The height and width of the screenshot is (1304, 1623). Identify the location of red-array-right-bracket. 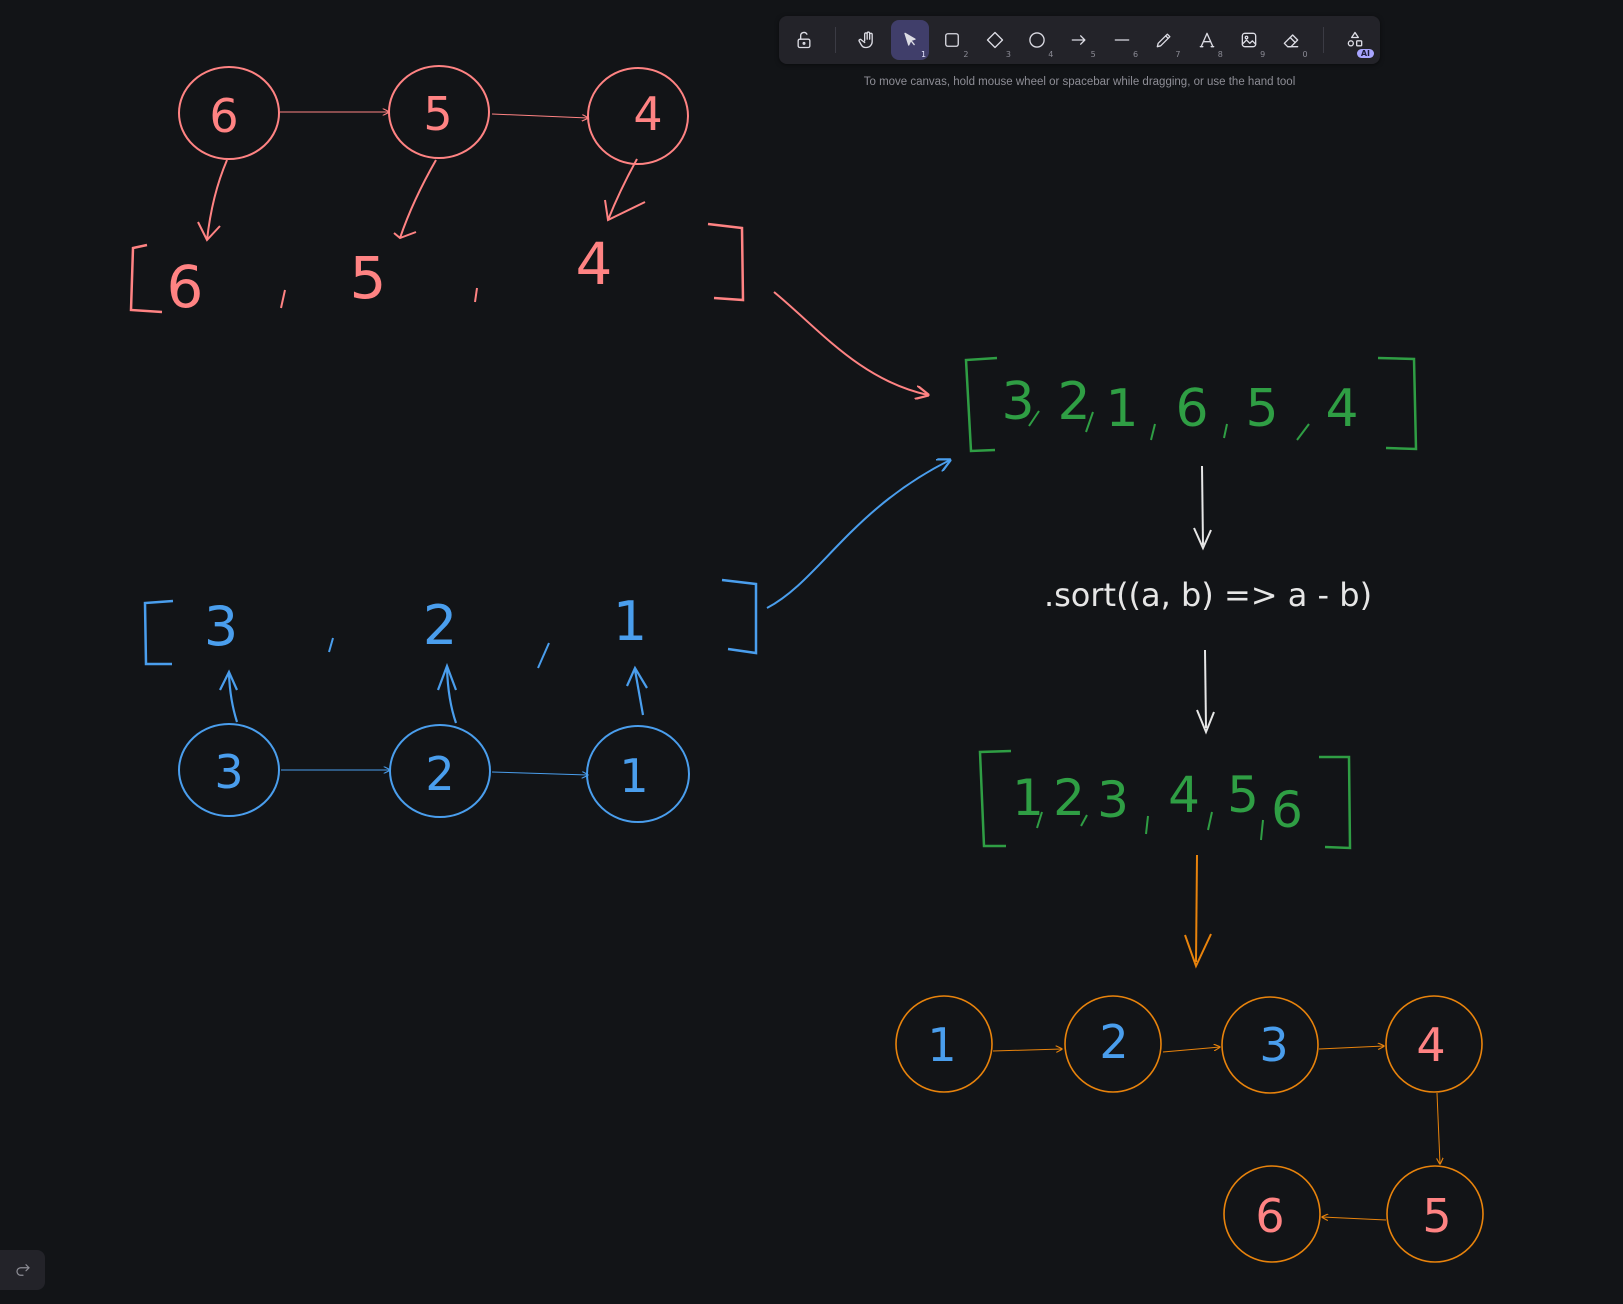
(726, 262).